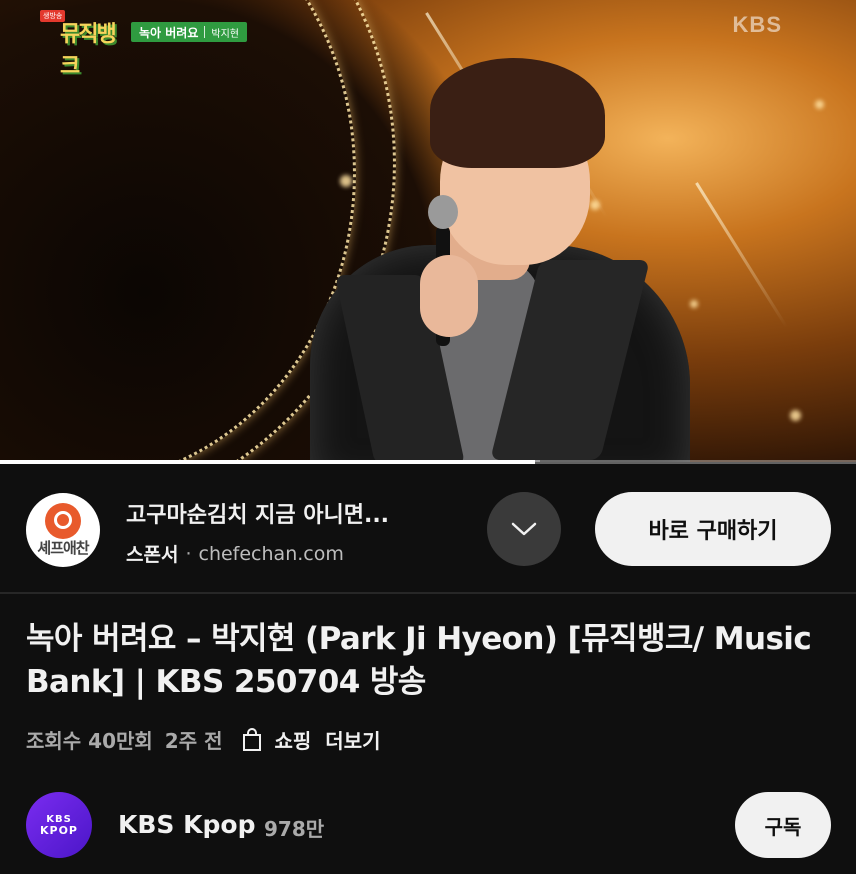 Image resolution: width=856 pixels, height=874 pixels. What do you see at coordinates (89, 741) in the screenshot?
I see `view-count: 조회수 40만회` at bounding box center [89, 741].